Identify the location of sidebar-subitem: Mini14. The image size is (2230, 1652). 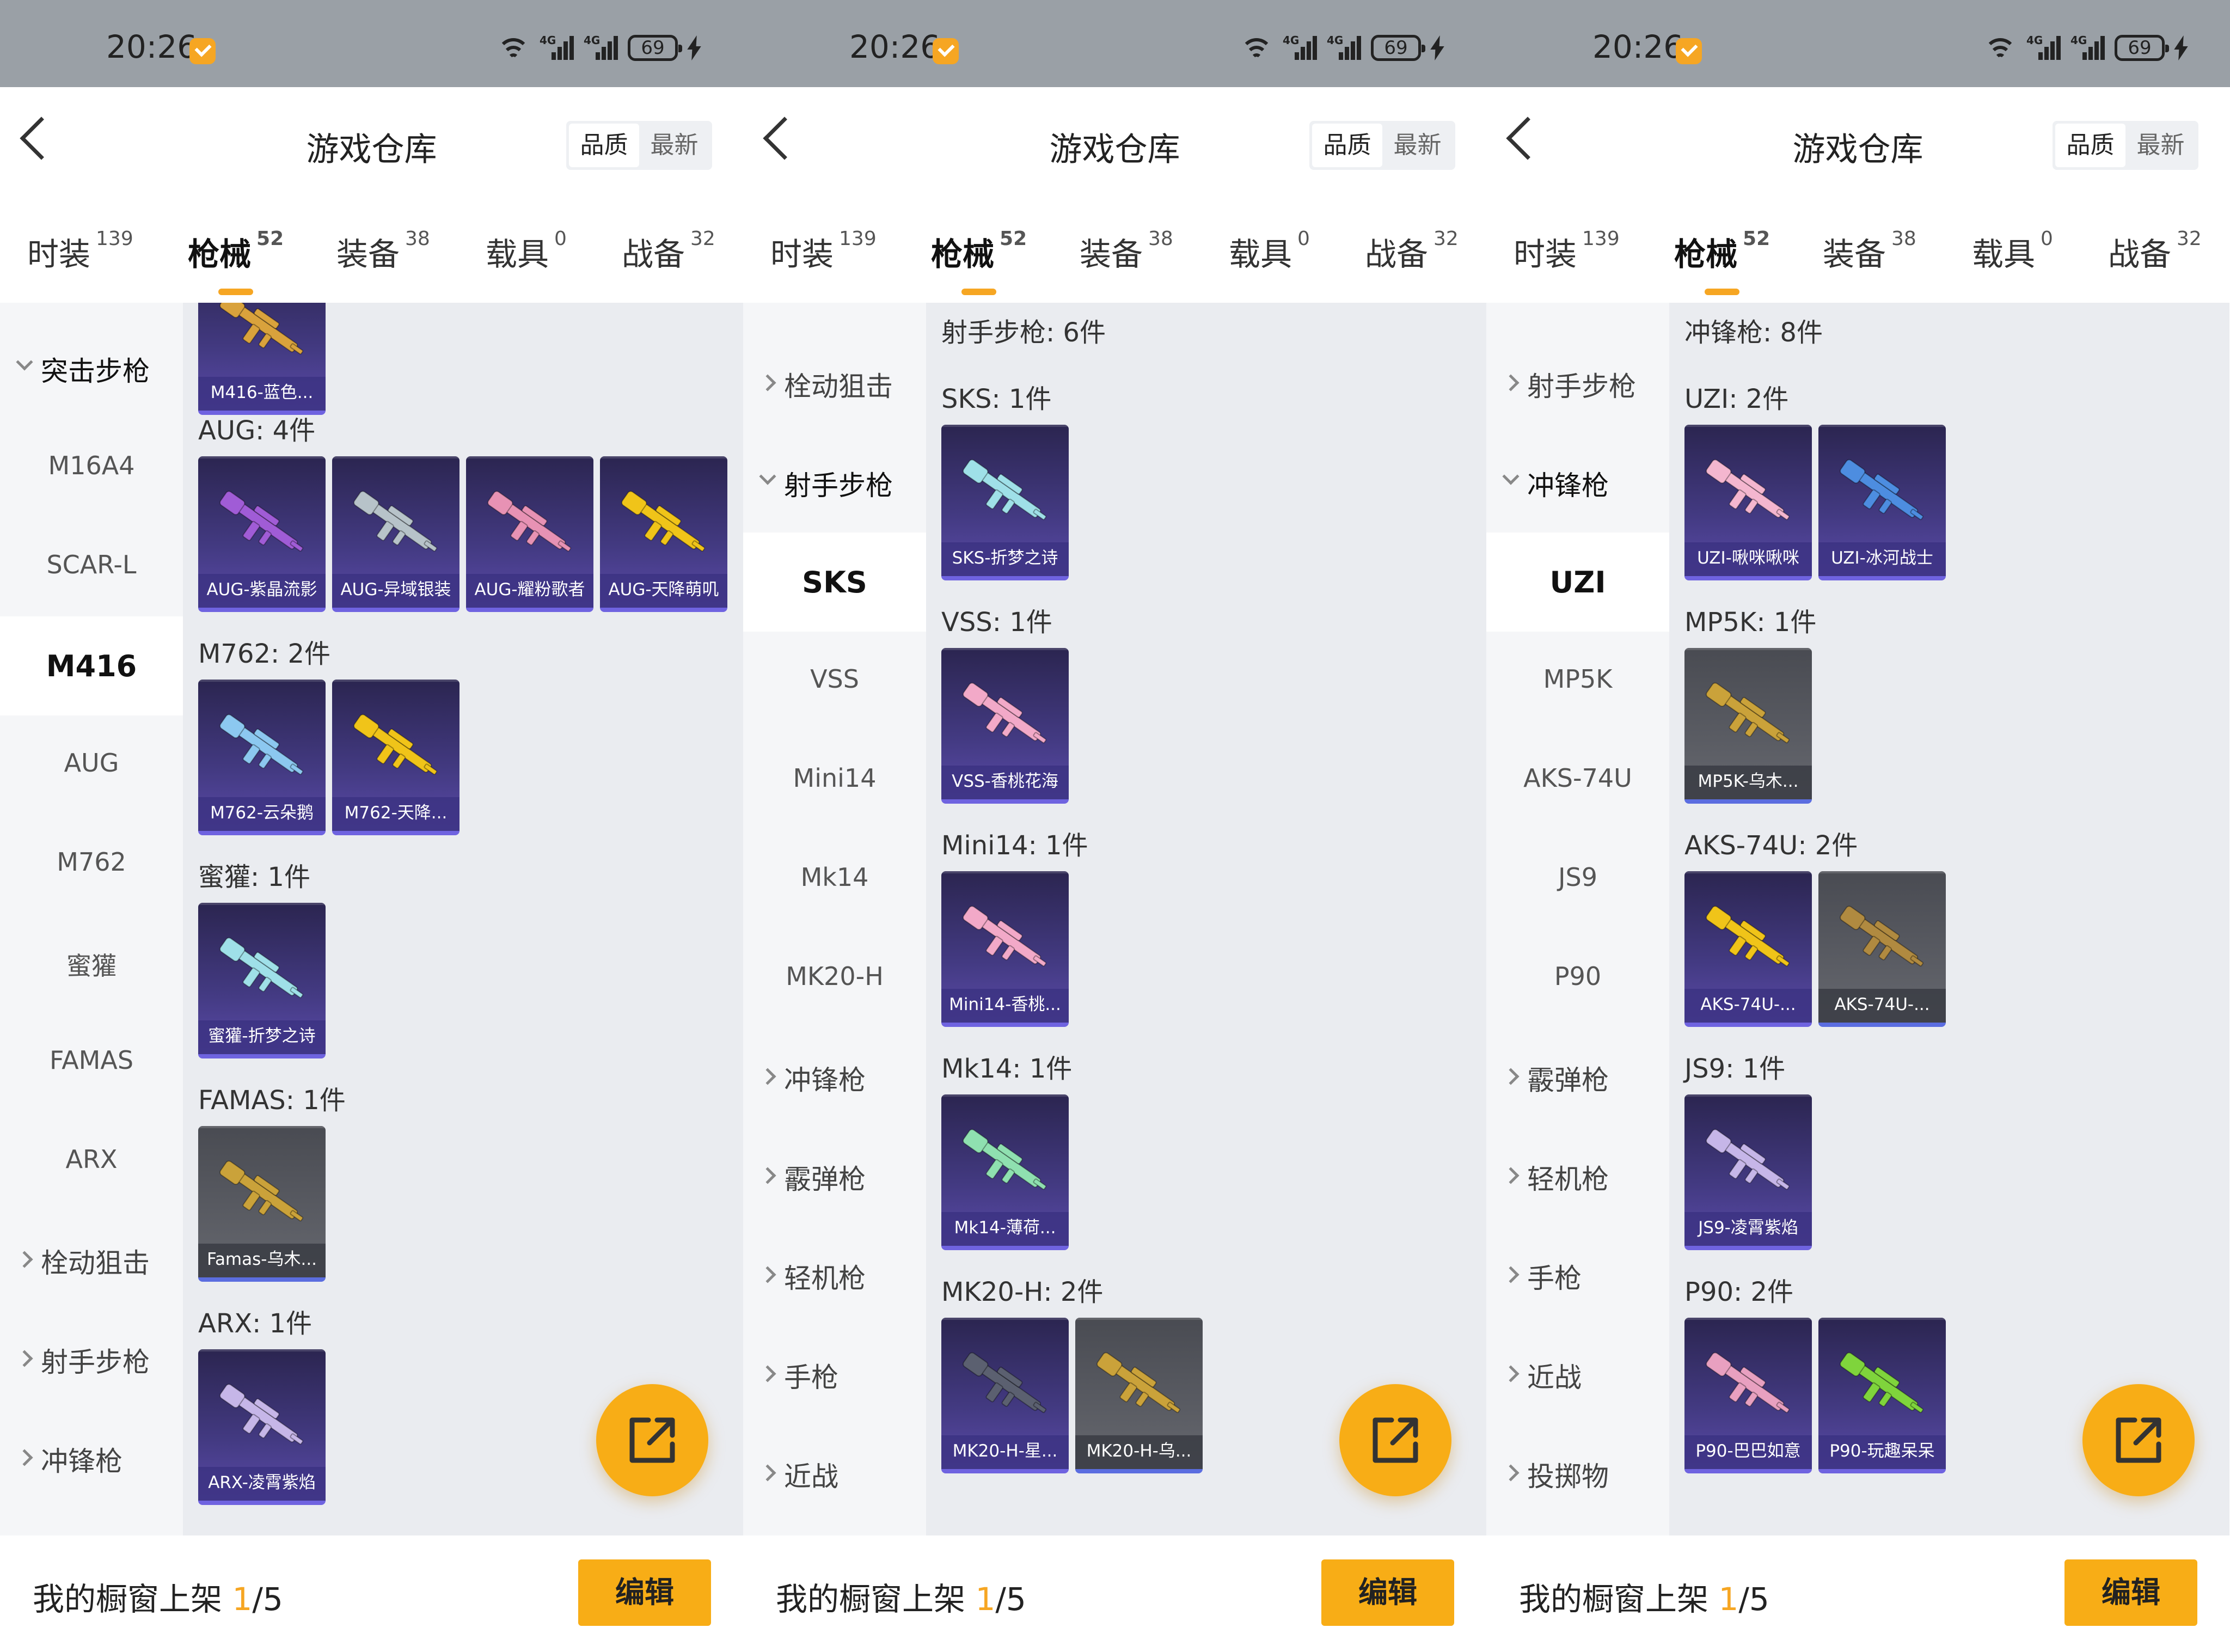
(834, 781).